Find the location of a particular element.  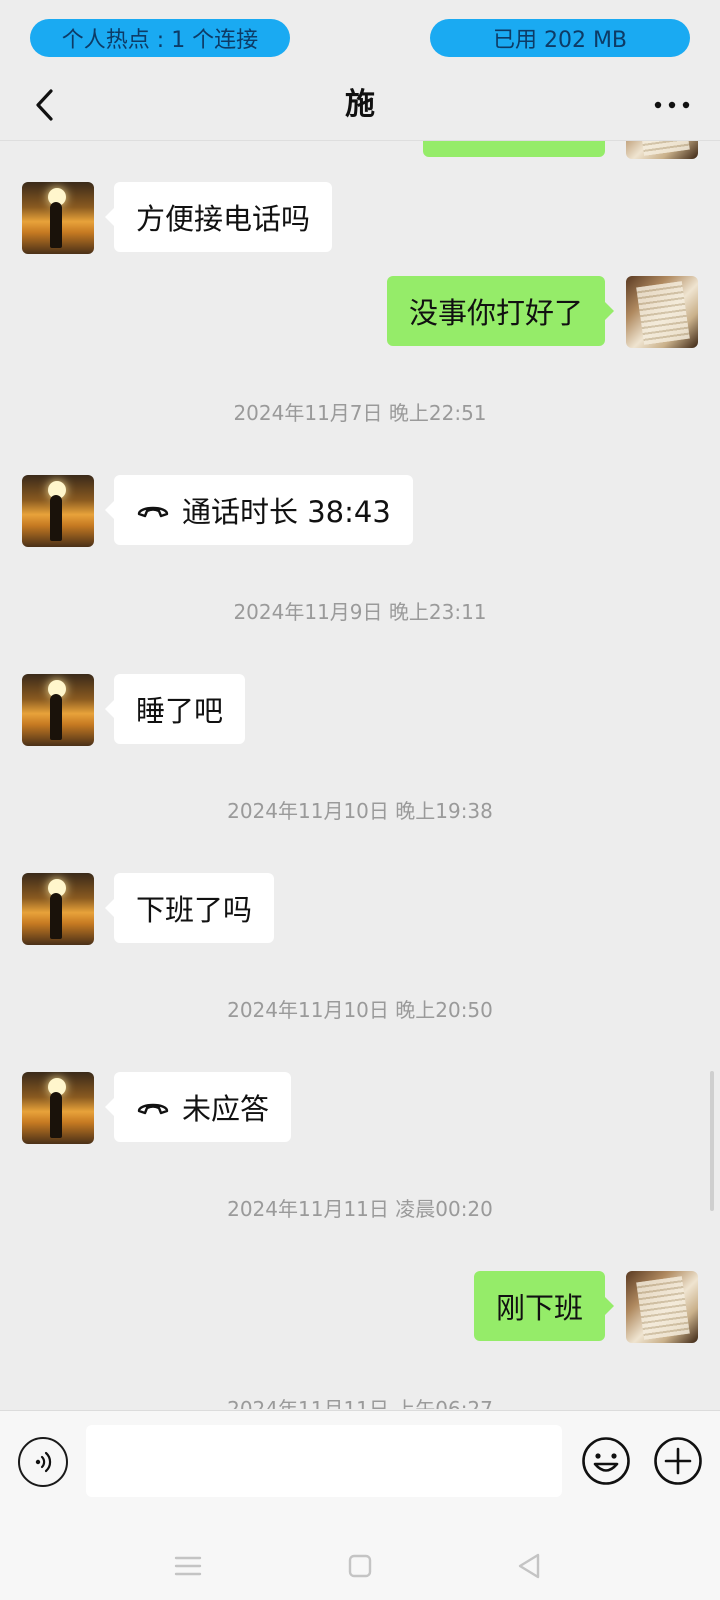

message-bubble-partial is located at coordinates (514, 149).